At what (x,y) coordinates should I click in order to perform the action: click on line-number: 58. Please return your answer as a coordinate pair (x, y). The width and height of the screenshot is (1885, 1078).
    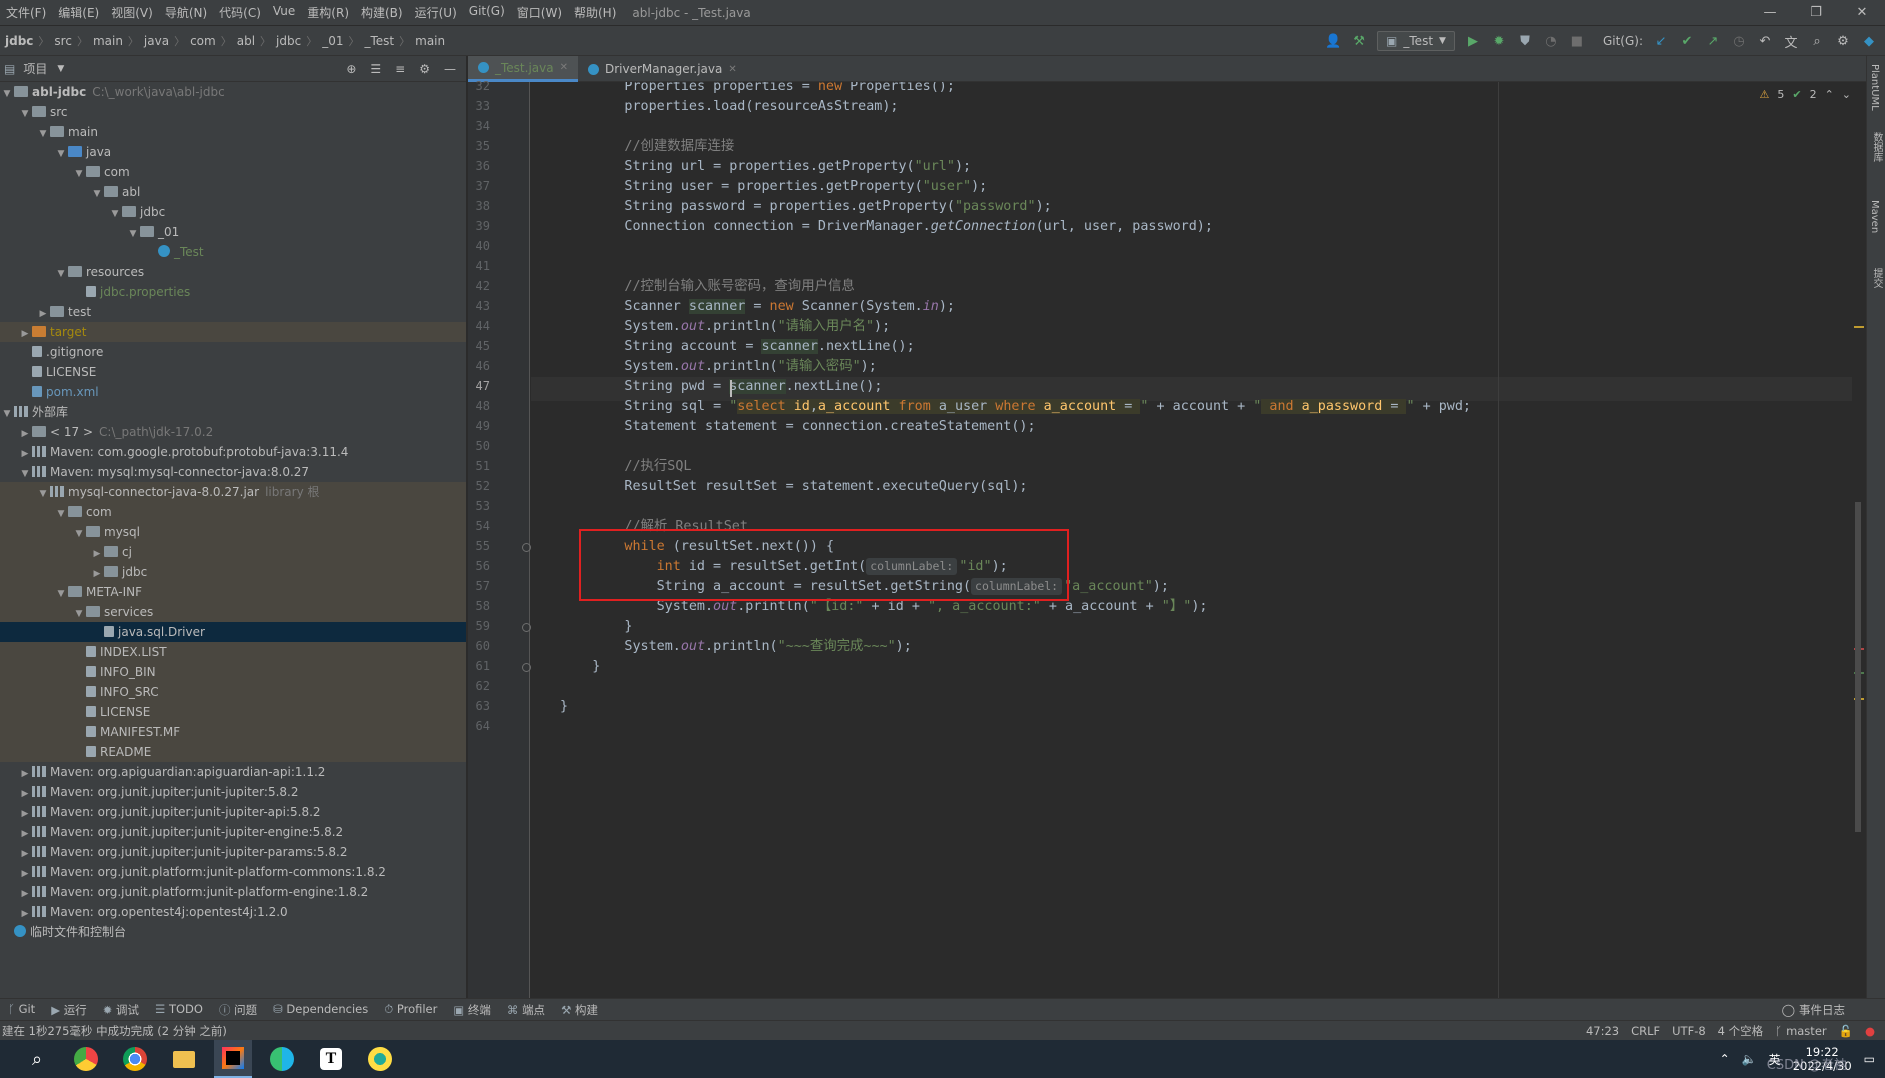
    Looking at the image, I should click on (480, 606).